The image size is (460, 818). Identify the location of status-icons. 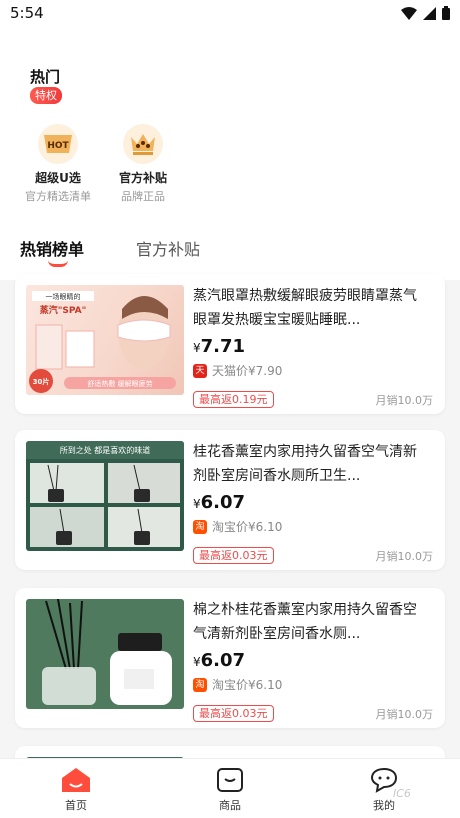
(425, 13).